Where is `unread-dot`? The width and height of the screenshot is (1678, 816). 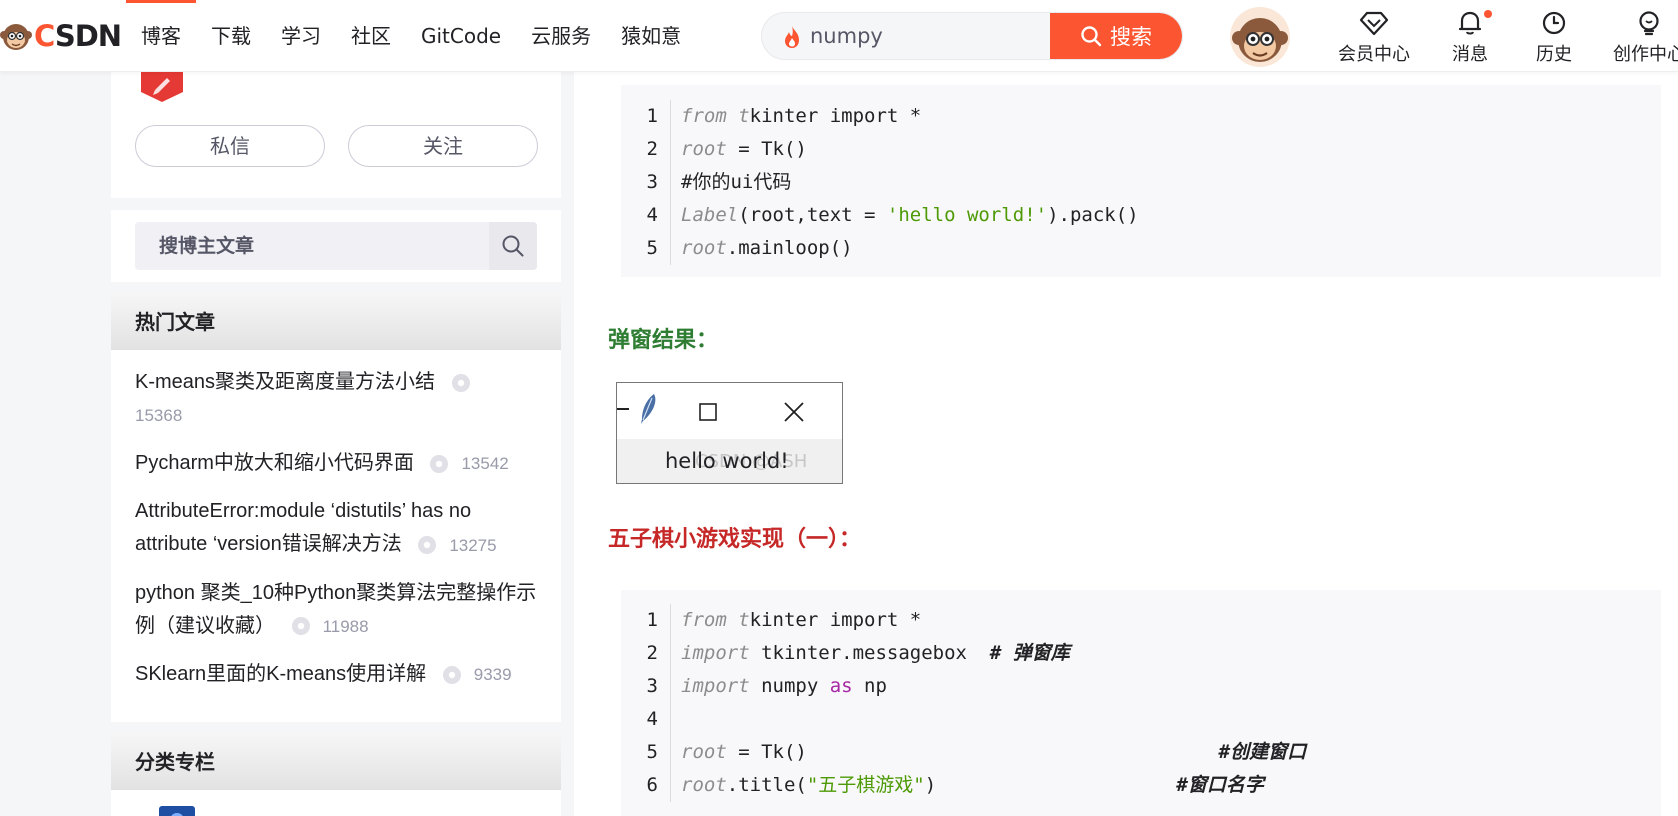 unread-dot is located at coordinates (1488, 14).